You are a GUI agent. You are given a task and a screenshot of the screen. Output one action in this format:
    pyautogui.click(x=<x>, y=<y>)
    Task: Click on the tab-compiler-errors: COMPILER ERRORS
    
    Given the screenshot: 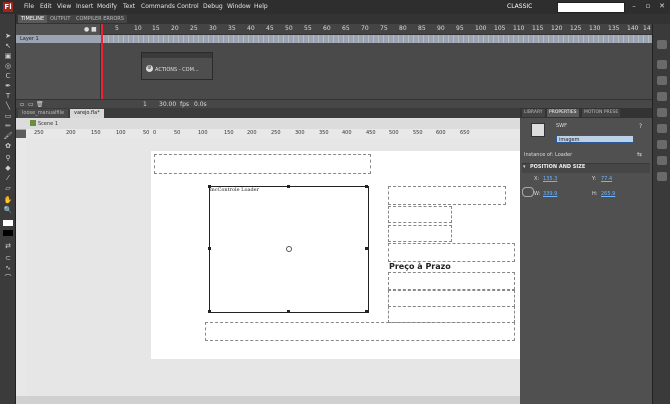 What is the action you would take?
    pyautogui.click(x=100, y=19)
    